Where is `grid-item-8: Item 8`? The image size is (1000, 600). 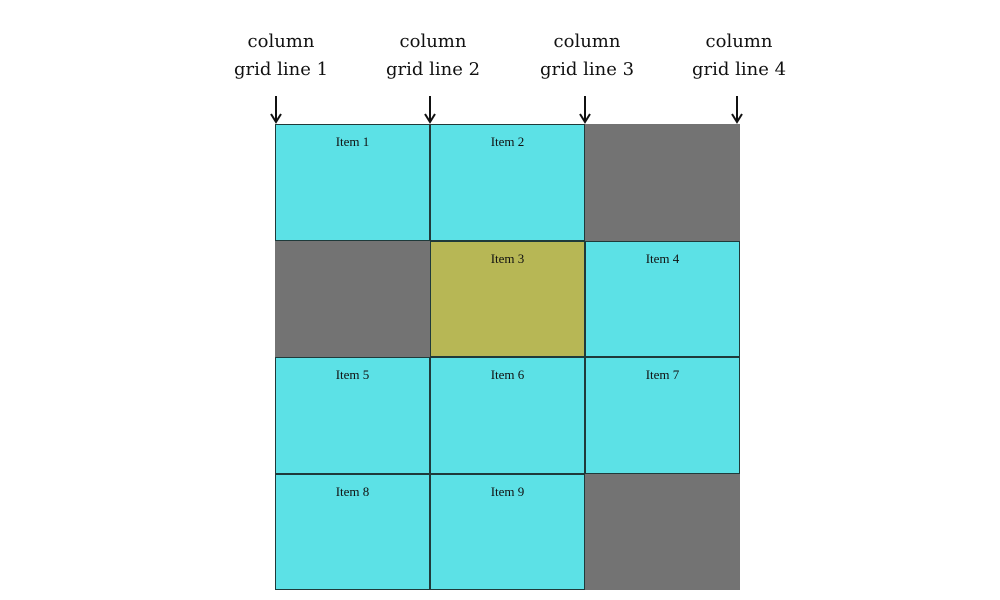 grid-item-8: Item 8 is located at coordinates (352, 531).